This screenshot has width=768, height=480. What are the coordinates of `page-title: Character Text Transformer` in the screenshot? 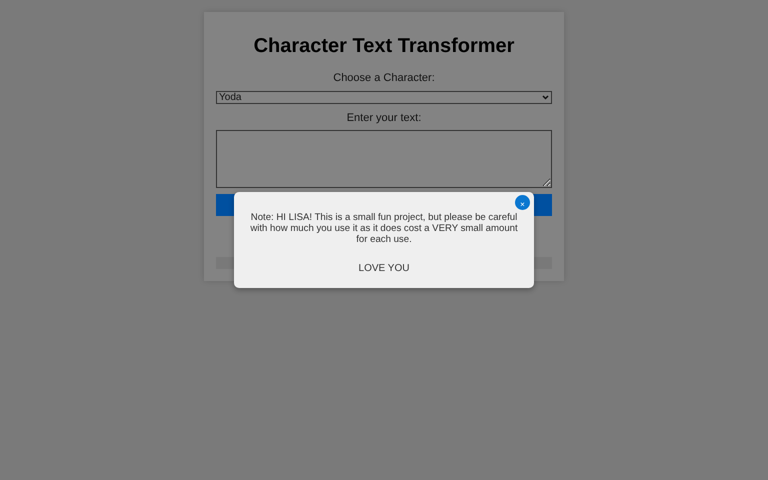 It's located at (384, 46).